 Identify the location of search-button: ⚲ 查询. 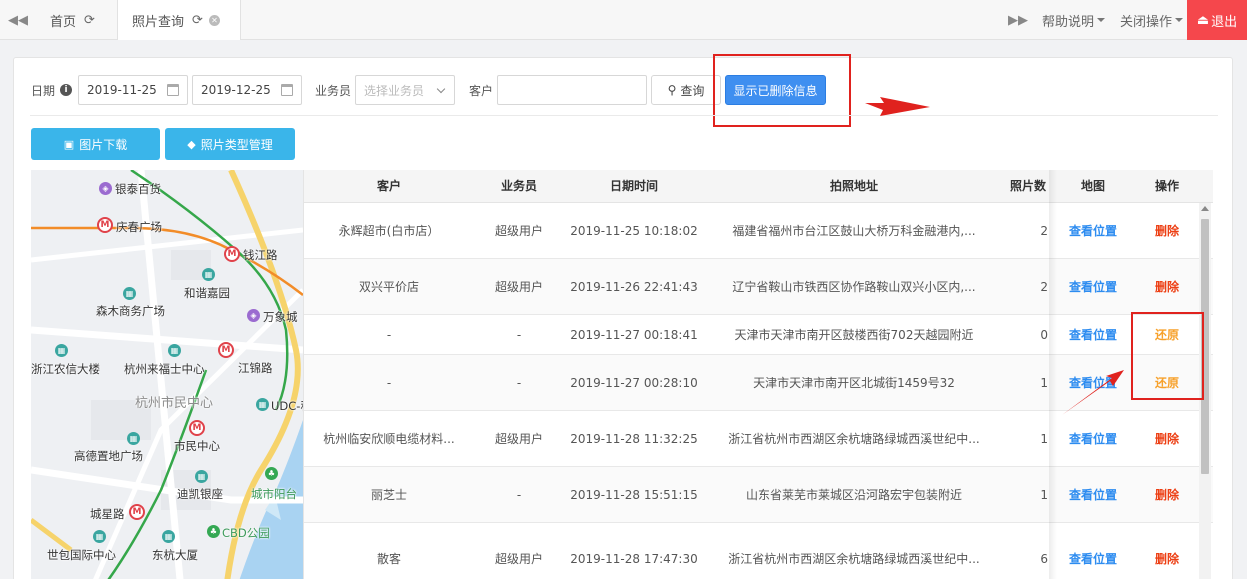
(686, 90).